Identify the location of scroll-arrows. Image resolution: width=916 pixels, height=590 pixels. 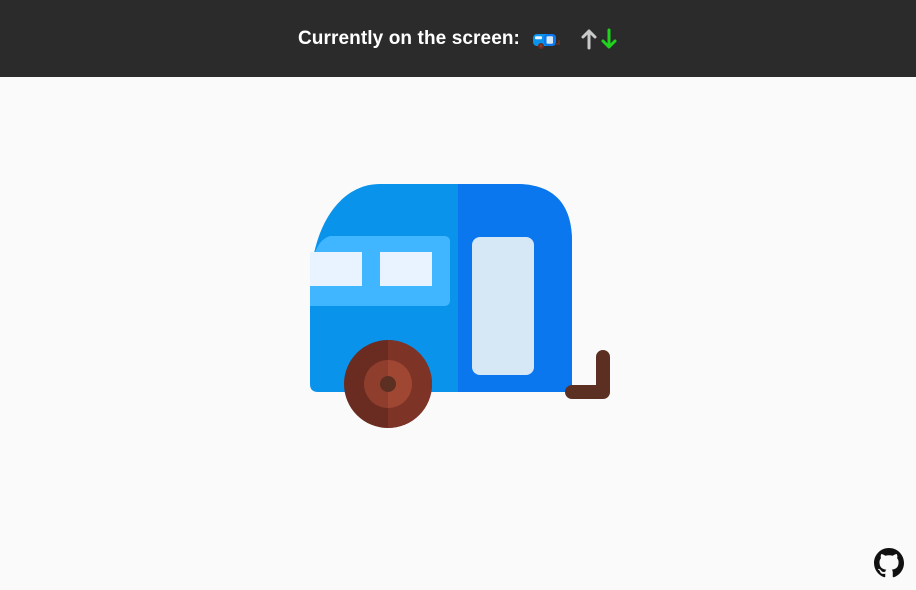
(599, 39).